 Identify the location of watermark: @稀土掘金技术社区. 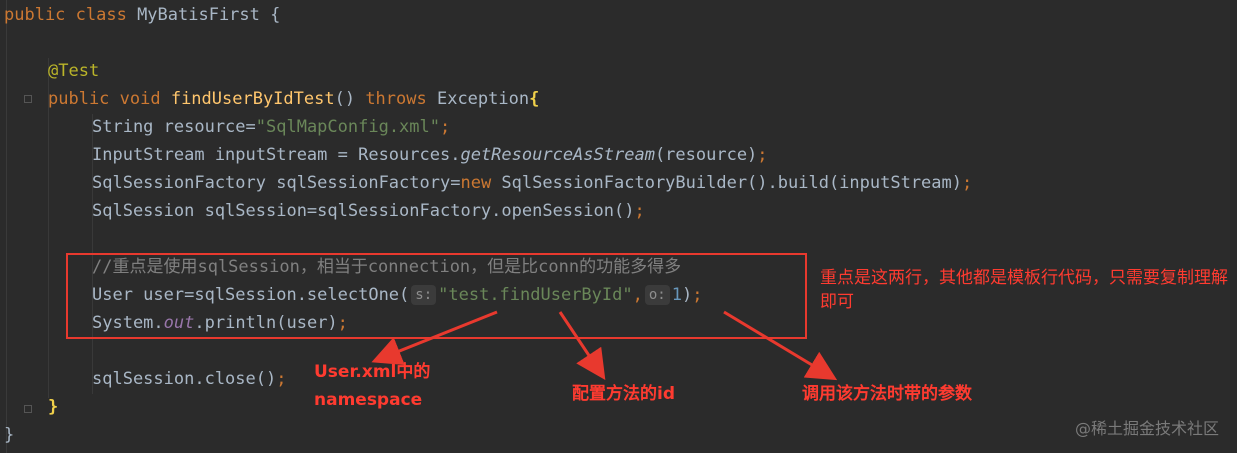
(1146, 428).